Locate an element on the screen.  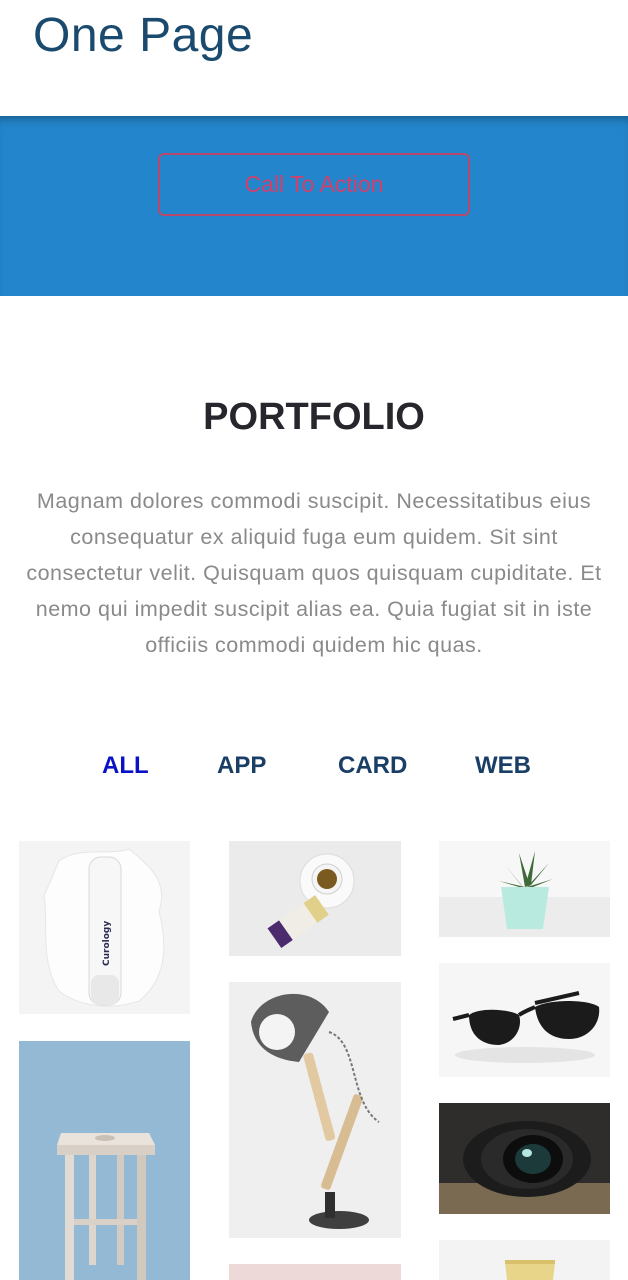
filter-all: ALL is located at coordinates (125, 766).